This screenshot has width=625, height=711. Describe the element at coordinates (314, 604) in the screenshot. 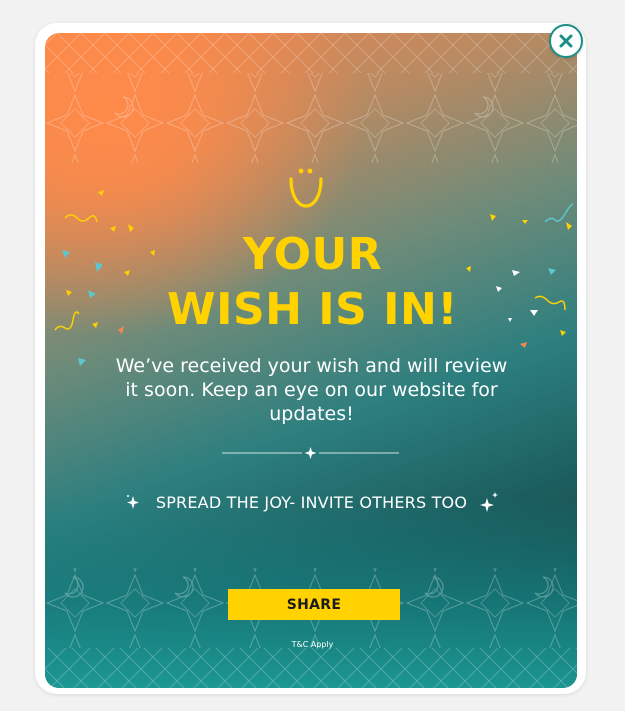

I see `share-button: SHARE` at that location.